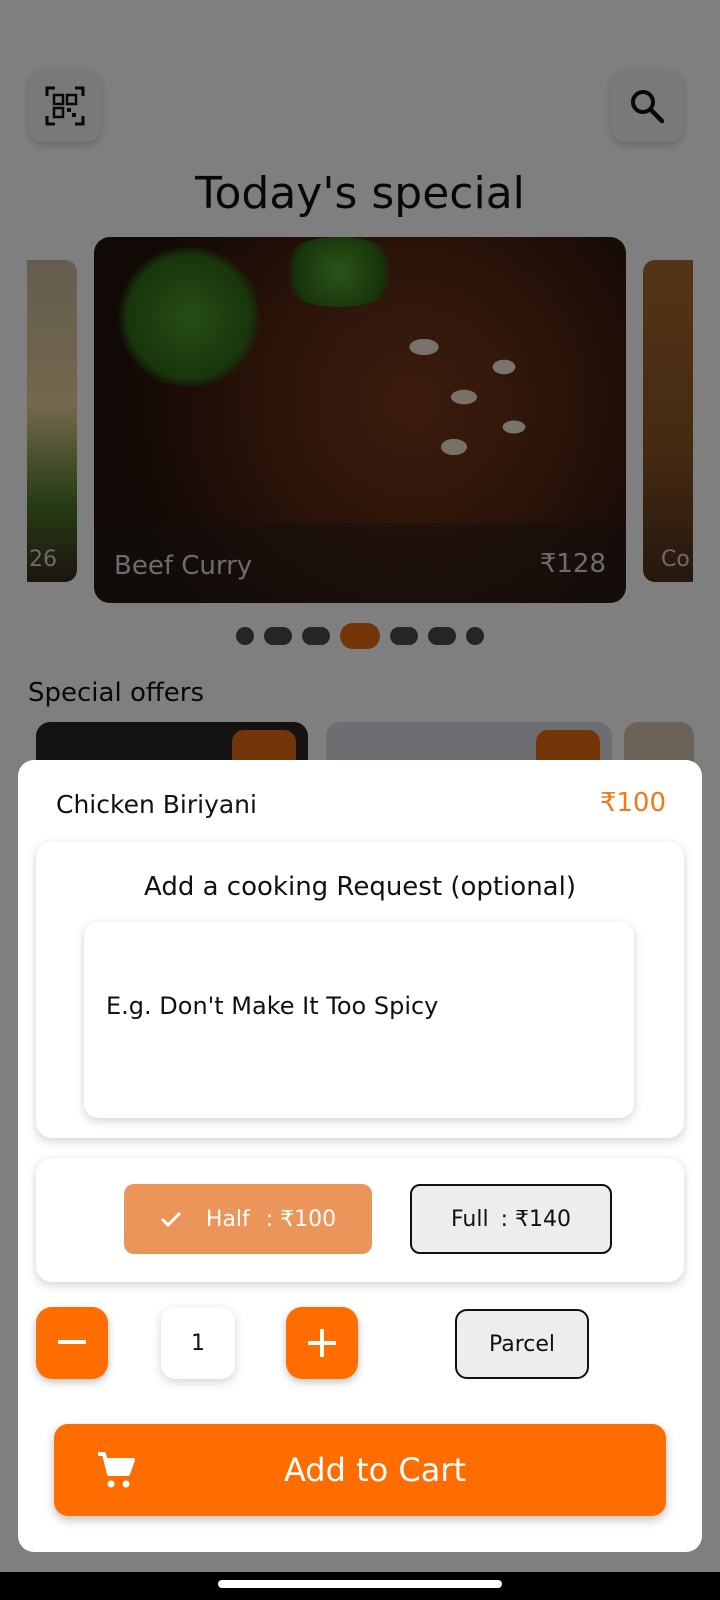  I want to click on add-to-cart-label: Add to Cart, so click(375, 1470).